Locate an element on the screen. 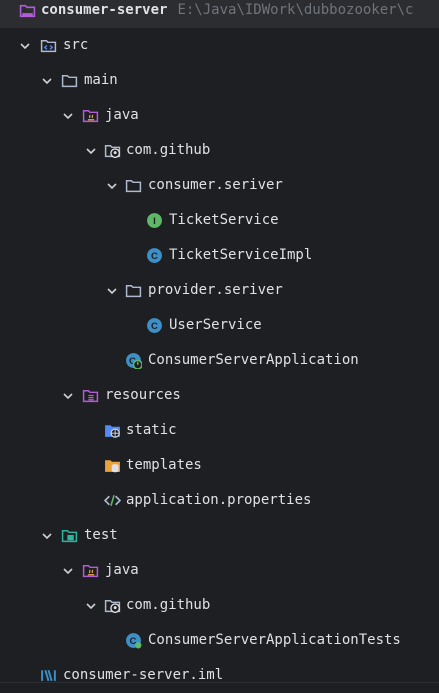 This screenshot has width=439, height=693. tree-node-main: main is located at coordinates (219, 80).